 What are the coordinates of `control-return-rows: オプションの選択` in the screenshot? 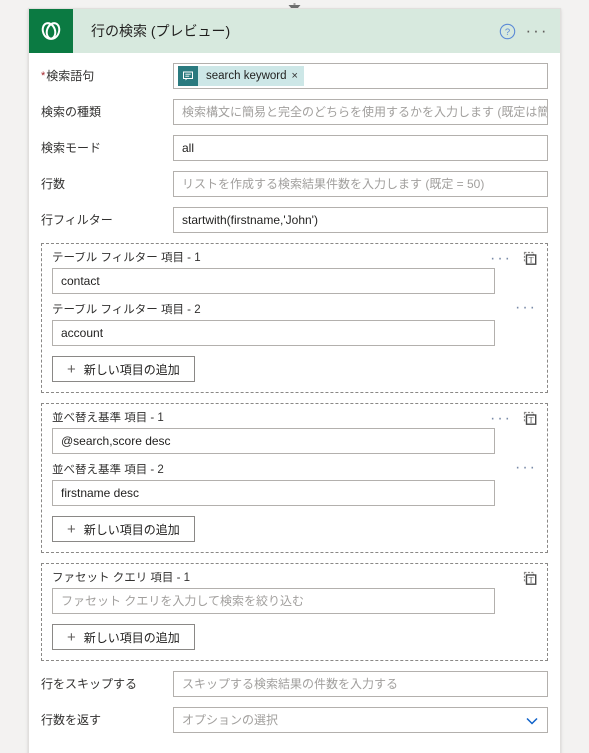 It's located at (360, 720).